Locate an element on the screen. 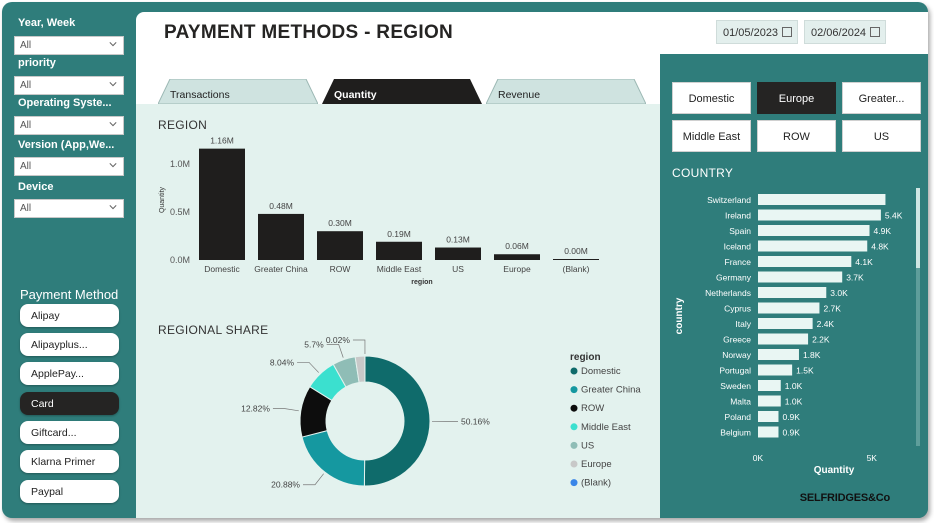  region-tick-label: Middle East is located at coordinates (399, 269).